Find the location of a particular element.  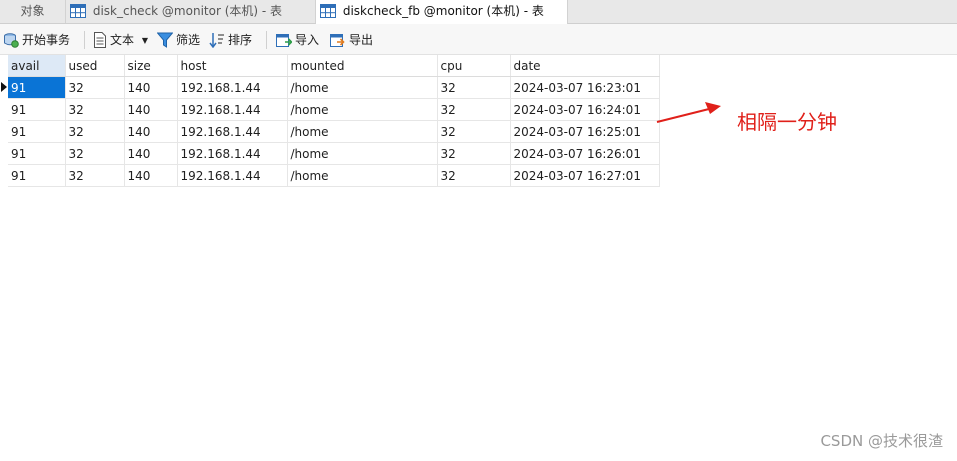

filter-icon is located at coordinates (165, 40).